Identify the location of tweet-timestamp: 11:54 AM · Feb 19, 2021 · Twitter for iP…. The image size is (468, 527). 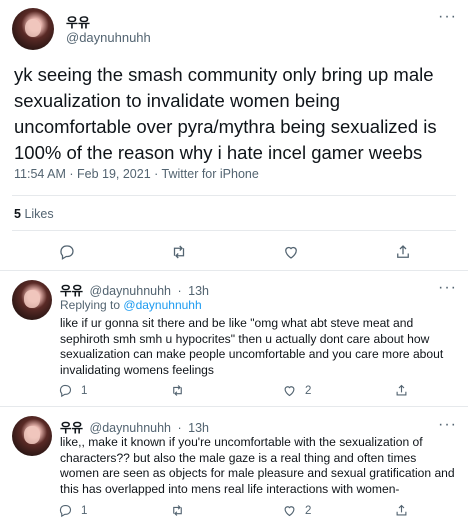
(136, 174).